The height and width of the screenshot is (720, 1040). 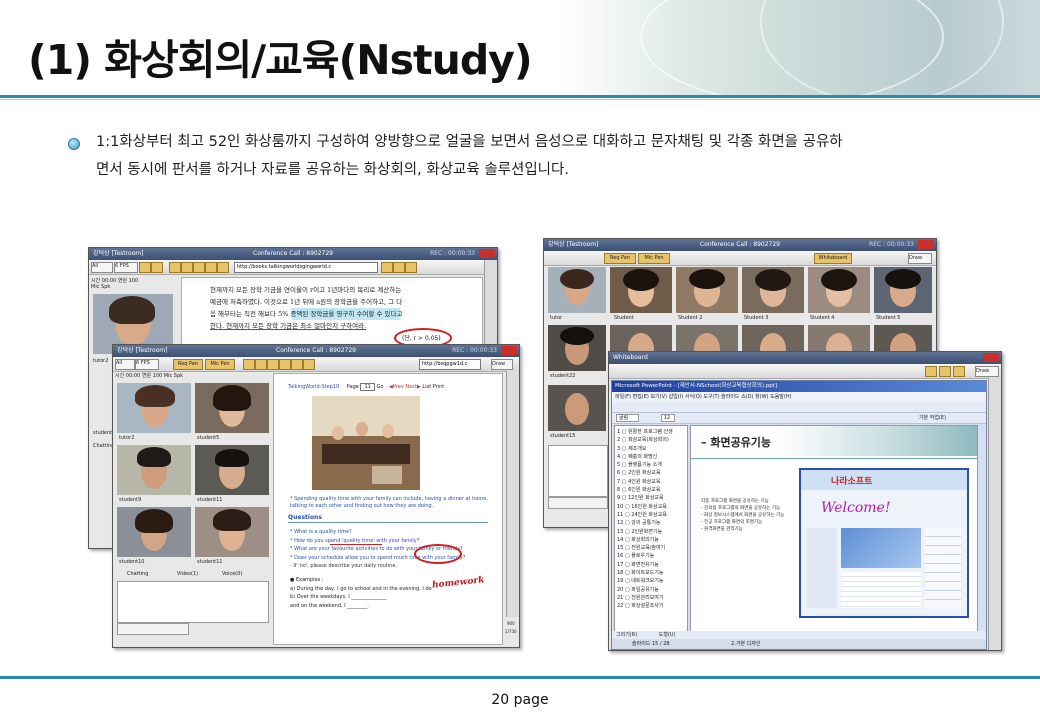 What do you see at coordinates (761, 397) in the screenshot?
I see `menu-item: 창(W)` at bounding box center [761, 397].